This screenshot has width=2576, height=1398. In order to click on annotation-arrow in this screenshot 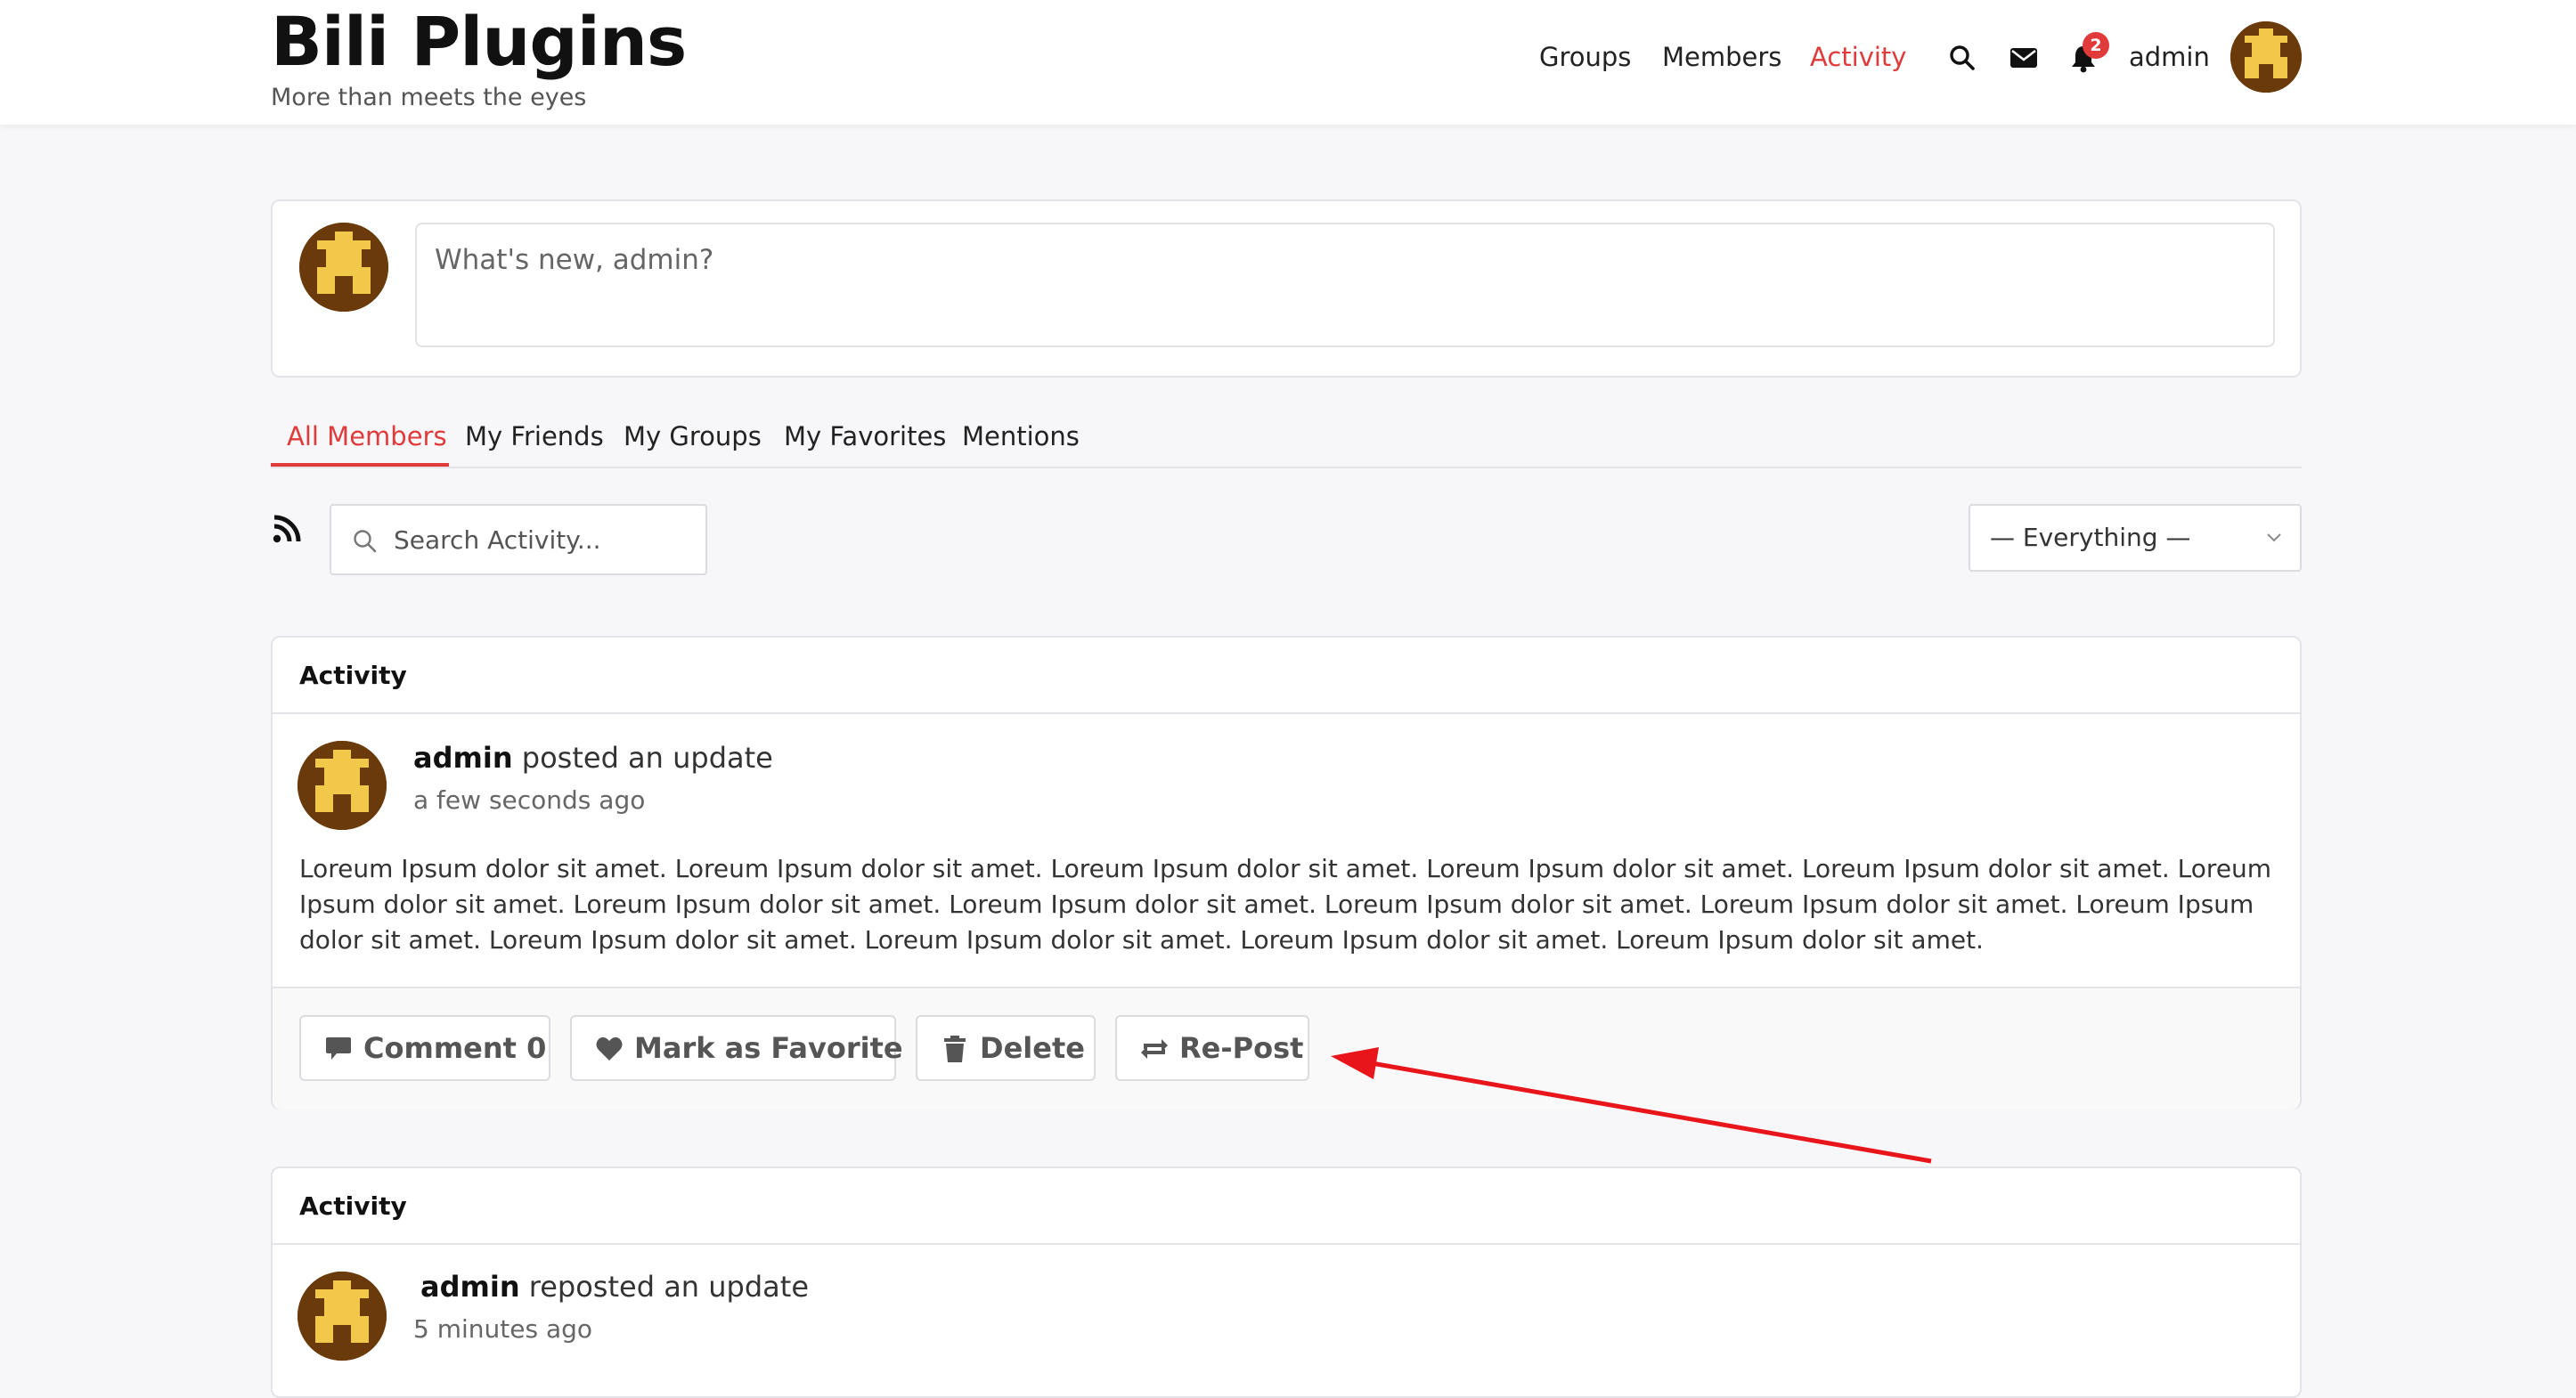, I will do `click(1632, 1105)`.